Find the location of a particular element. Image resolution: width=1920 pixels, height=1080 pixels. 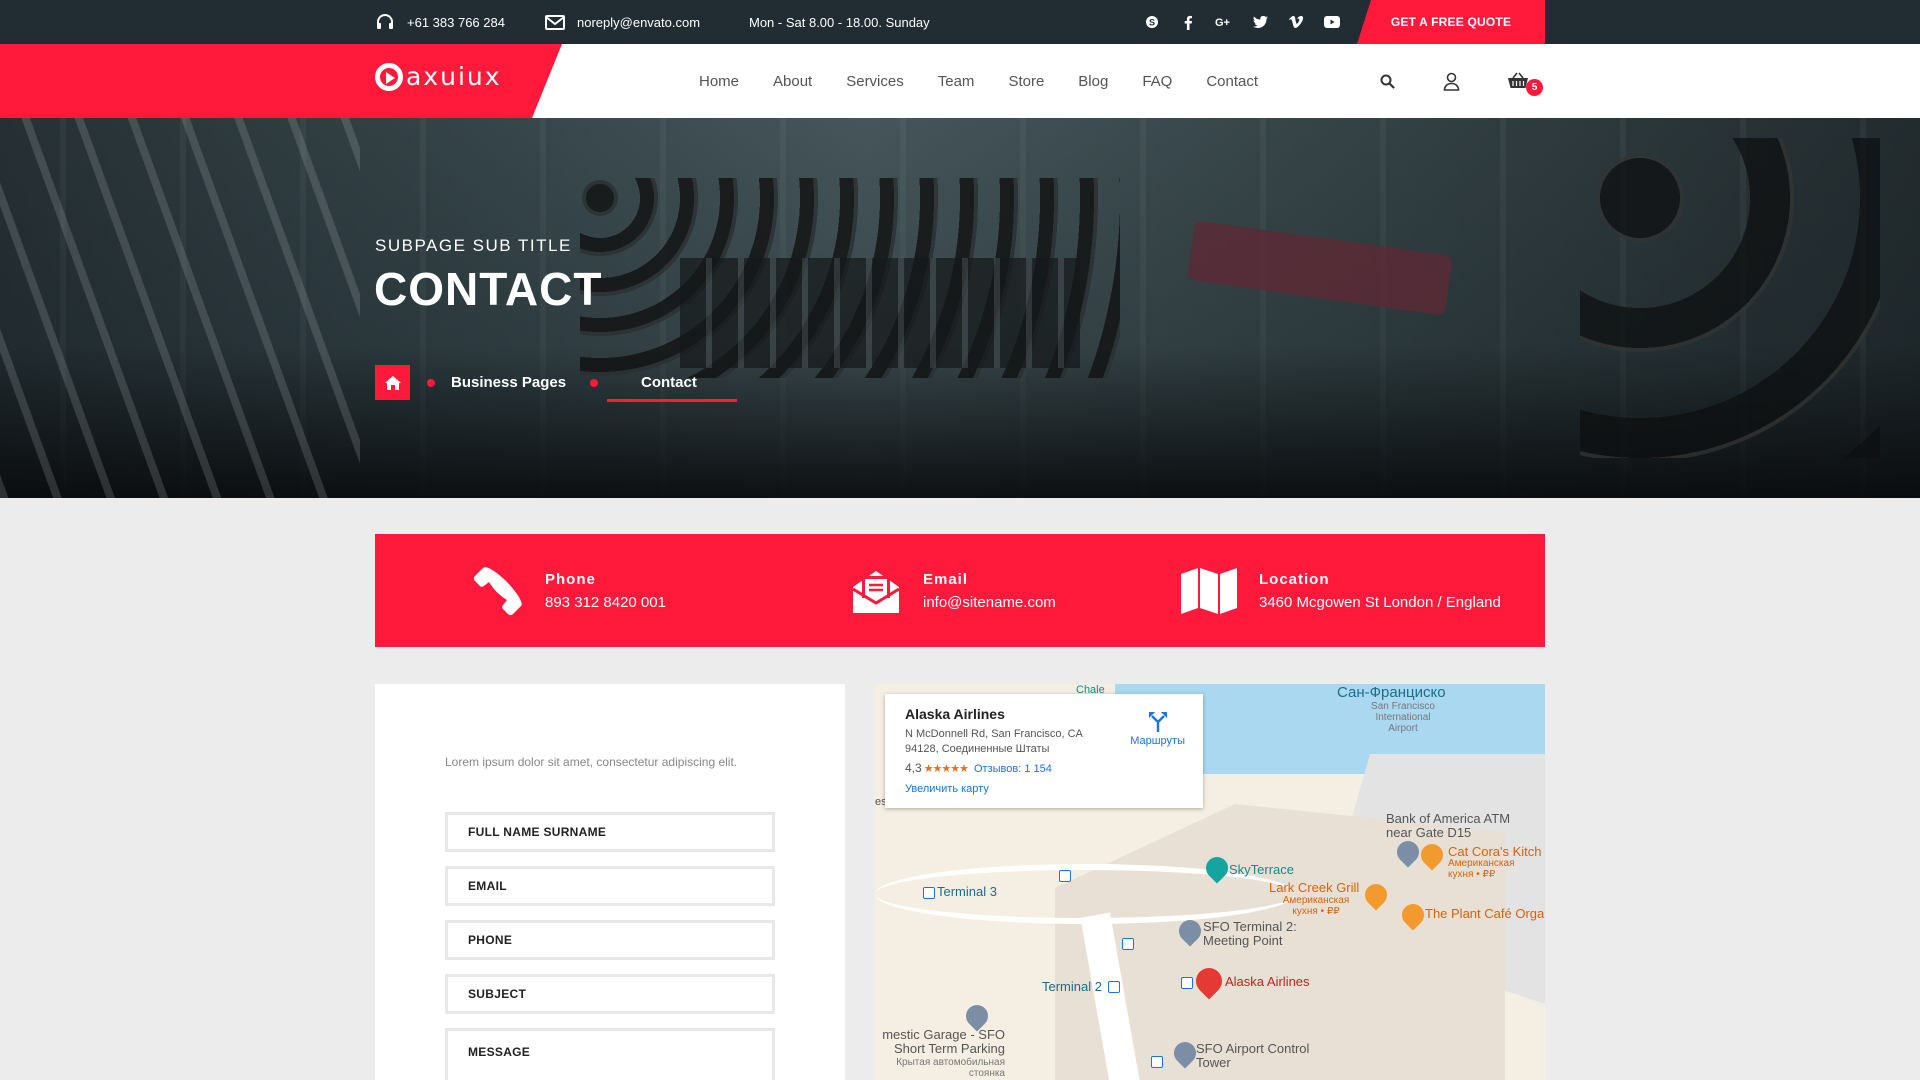

nav-about: About is located at coordinates (792, 81).